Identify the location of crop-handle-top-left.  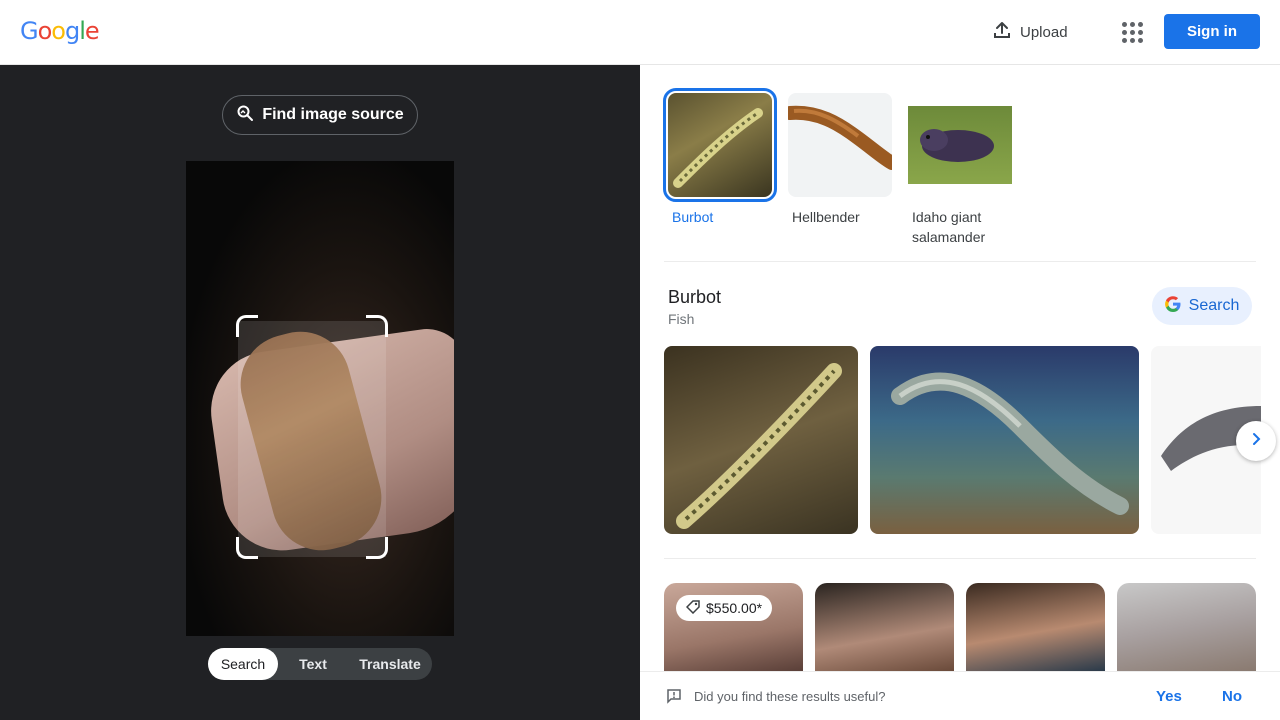
(247, 326).